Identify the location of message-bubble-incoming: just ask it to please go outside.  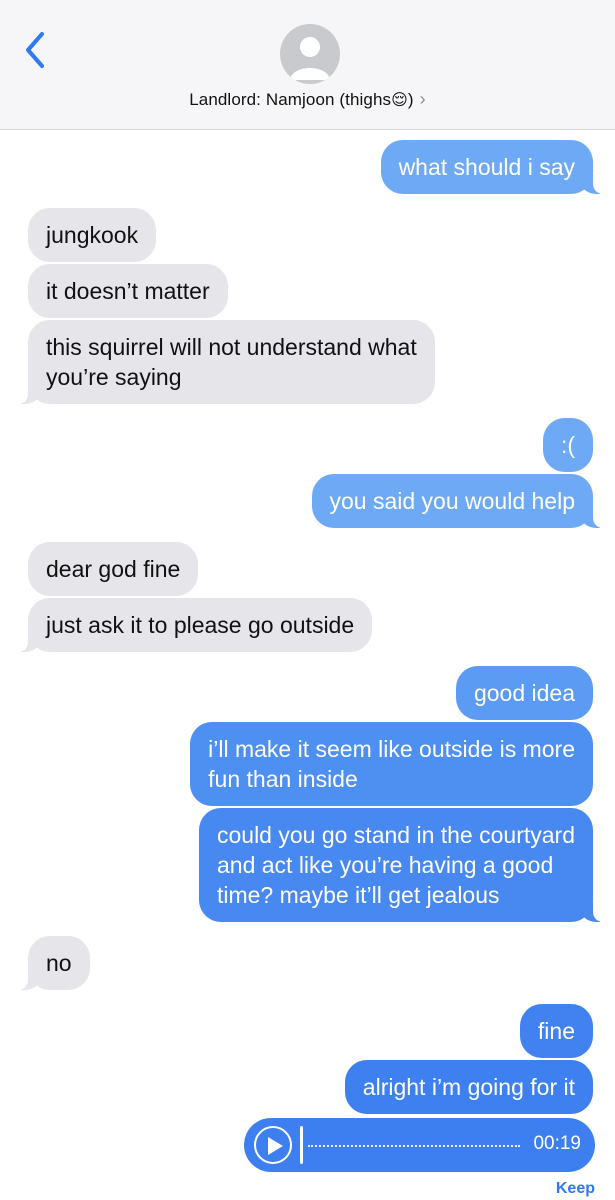
(187, 625).